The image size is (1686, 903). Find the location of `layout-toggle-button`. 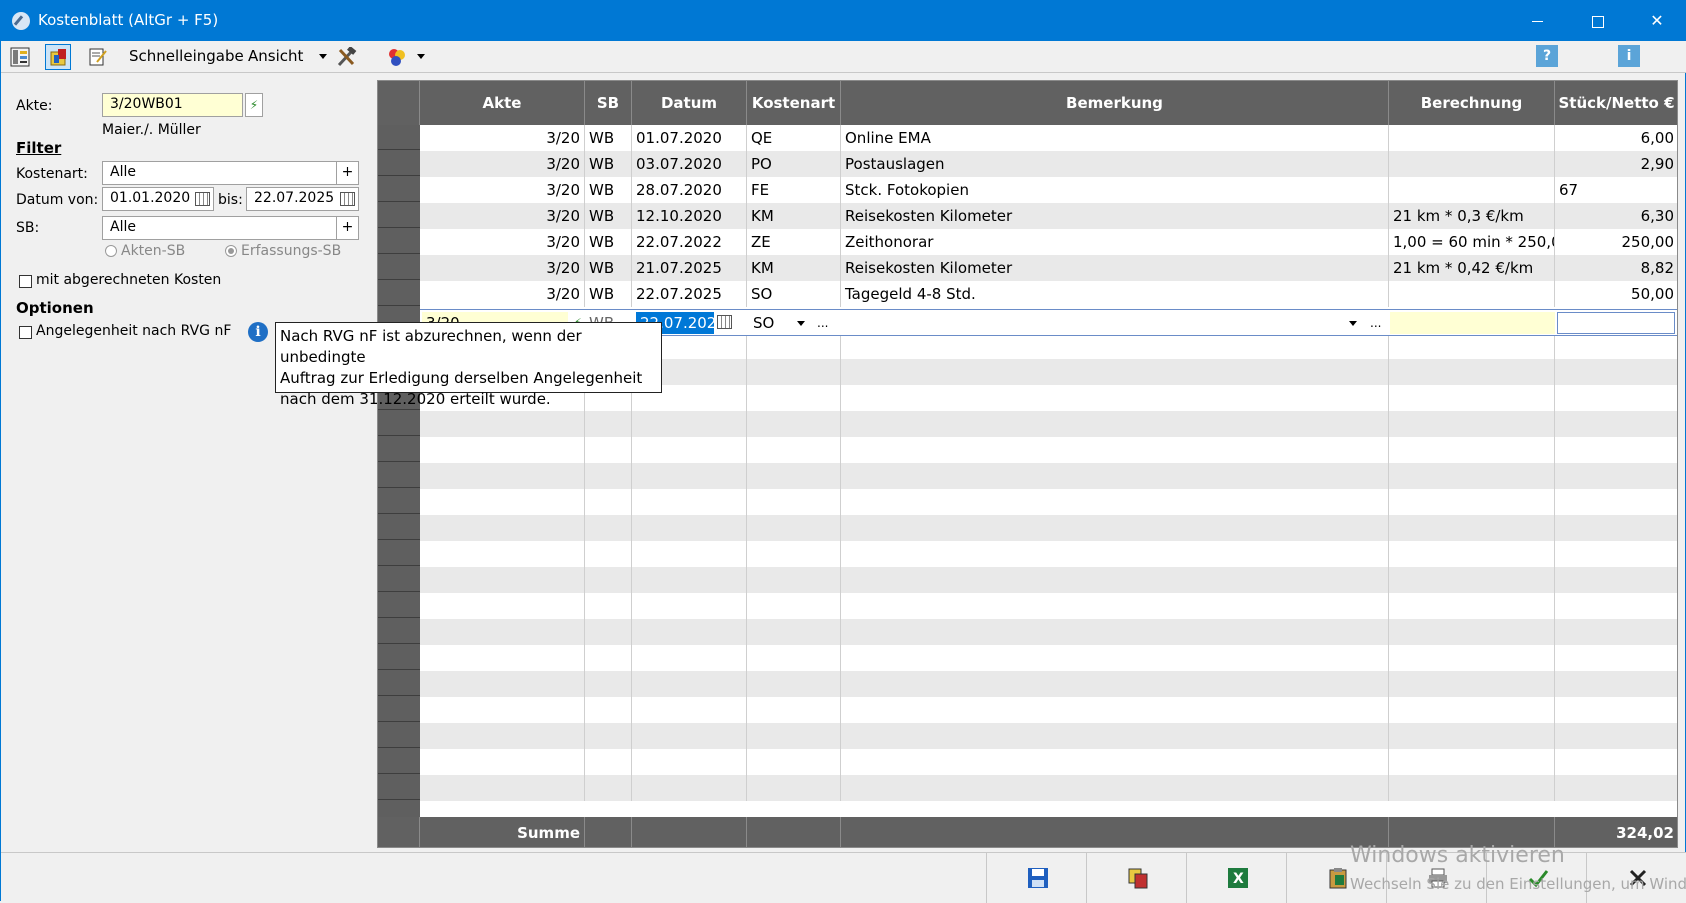

layout-toggle-button is located at coordinates (20, 57).